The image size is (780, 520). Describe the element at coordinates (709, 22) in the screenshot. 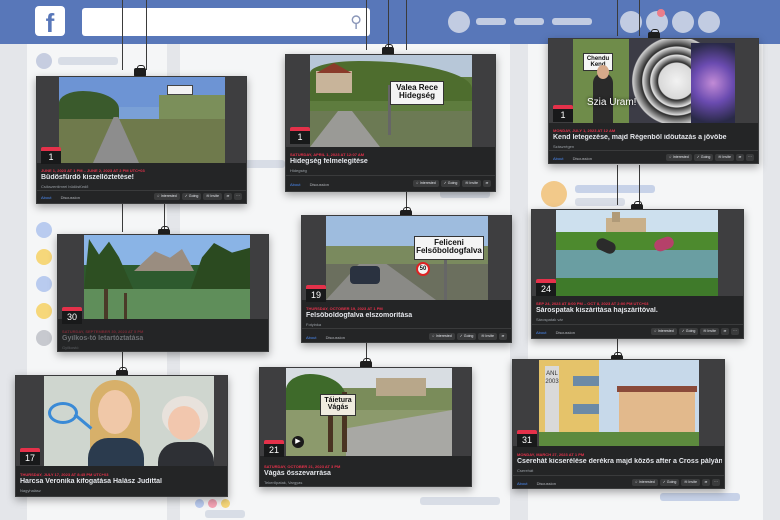

I see `account-icon` at that location.